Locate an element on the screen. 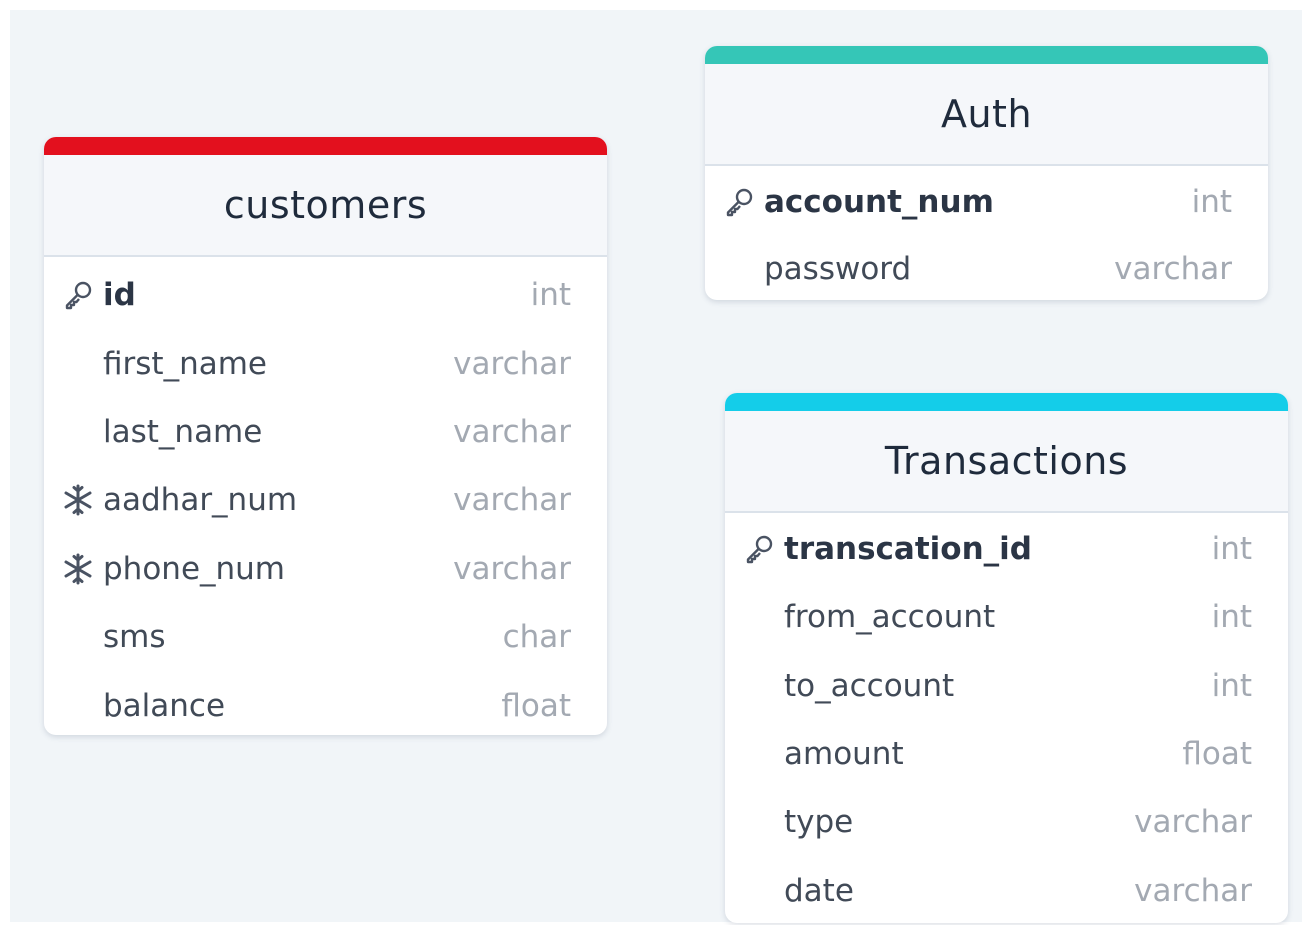 The width and height of the screenshot is (1302, 925). column-row-type: type varchar is located at coordinates (1006, 822).